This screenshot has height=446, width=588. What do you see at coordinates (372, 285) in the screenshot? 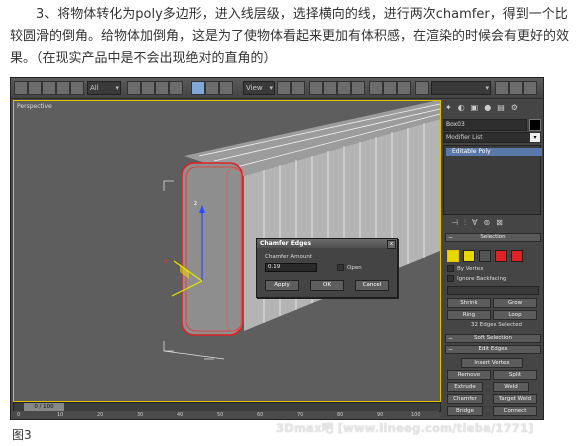
I see `cancel-button: Cancel` at bounding box center [372, 285].